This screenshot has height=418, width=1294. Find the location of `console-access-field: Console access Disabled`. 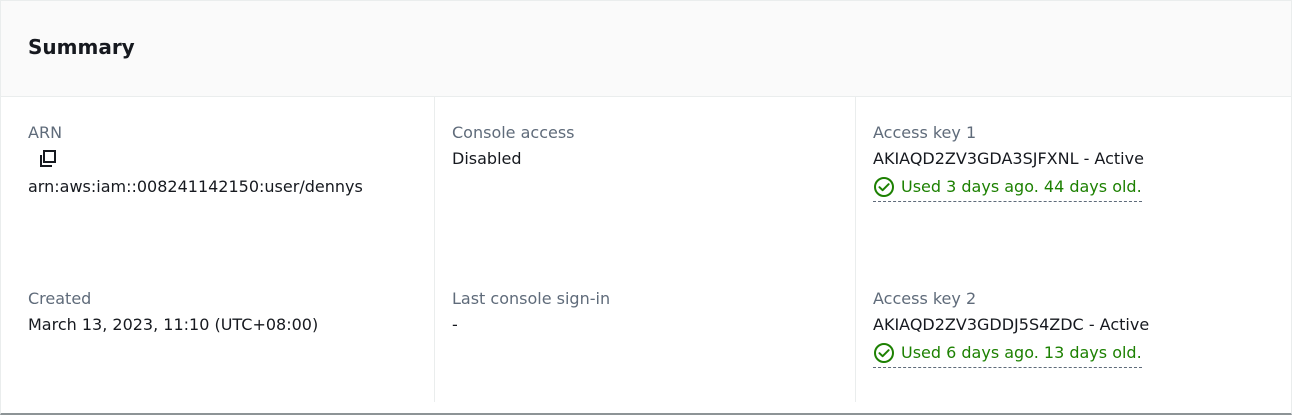

console-access-field: Console access Disabled is located at coordinates (513, 146).